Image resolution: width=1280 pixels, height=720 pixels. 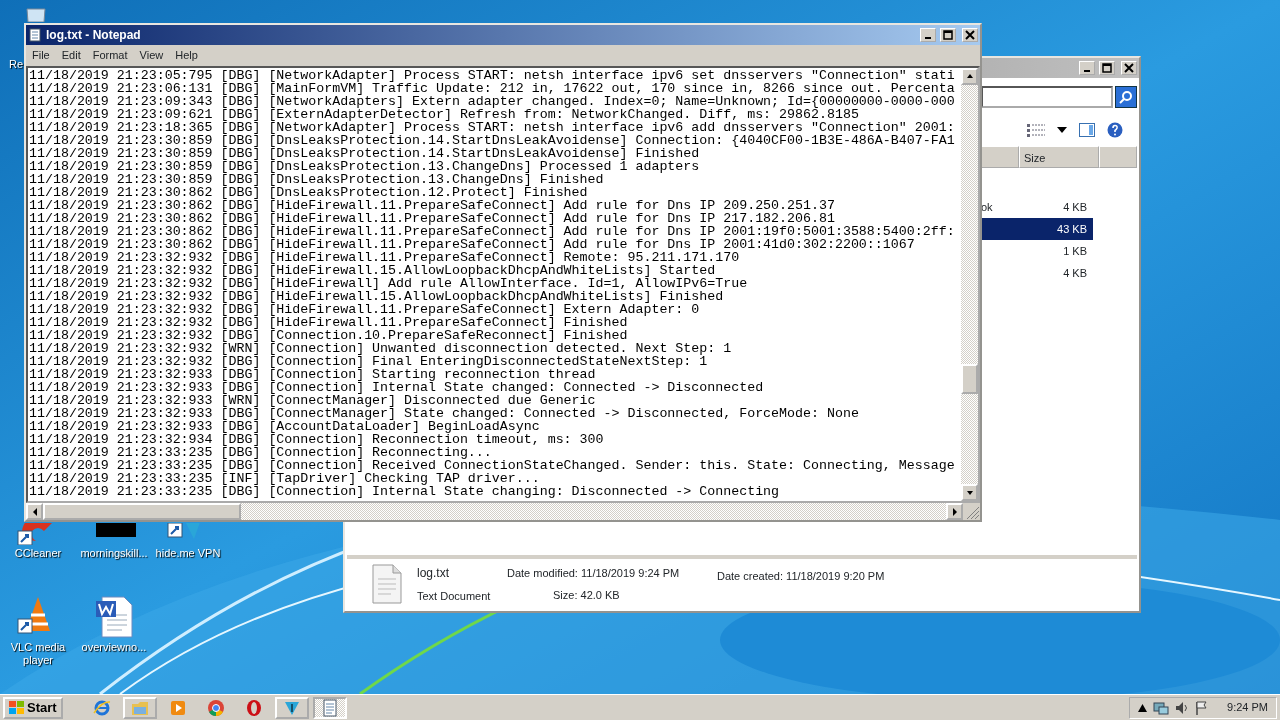 What do you see at coordinates (1062, 130) in the screenshot?
I see `caret-icon` at bounding box center [1062, 130].